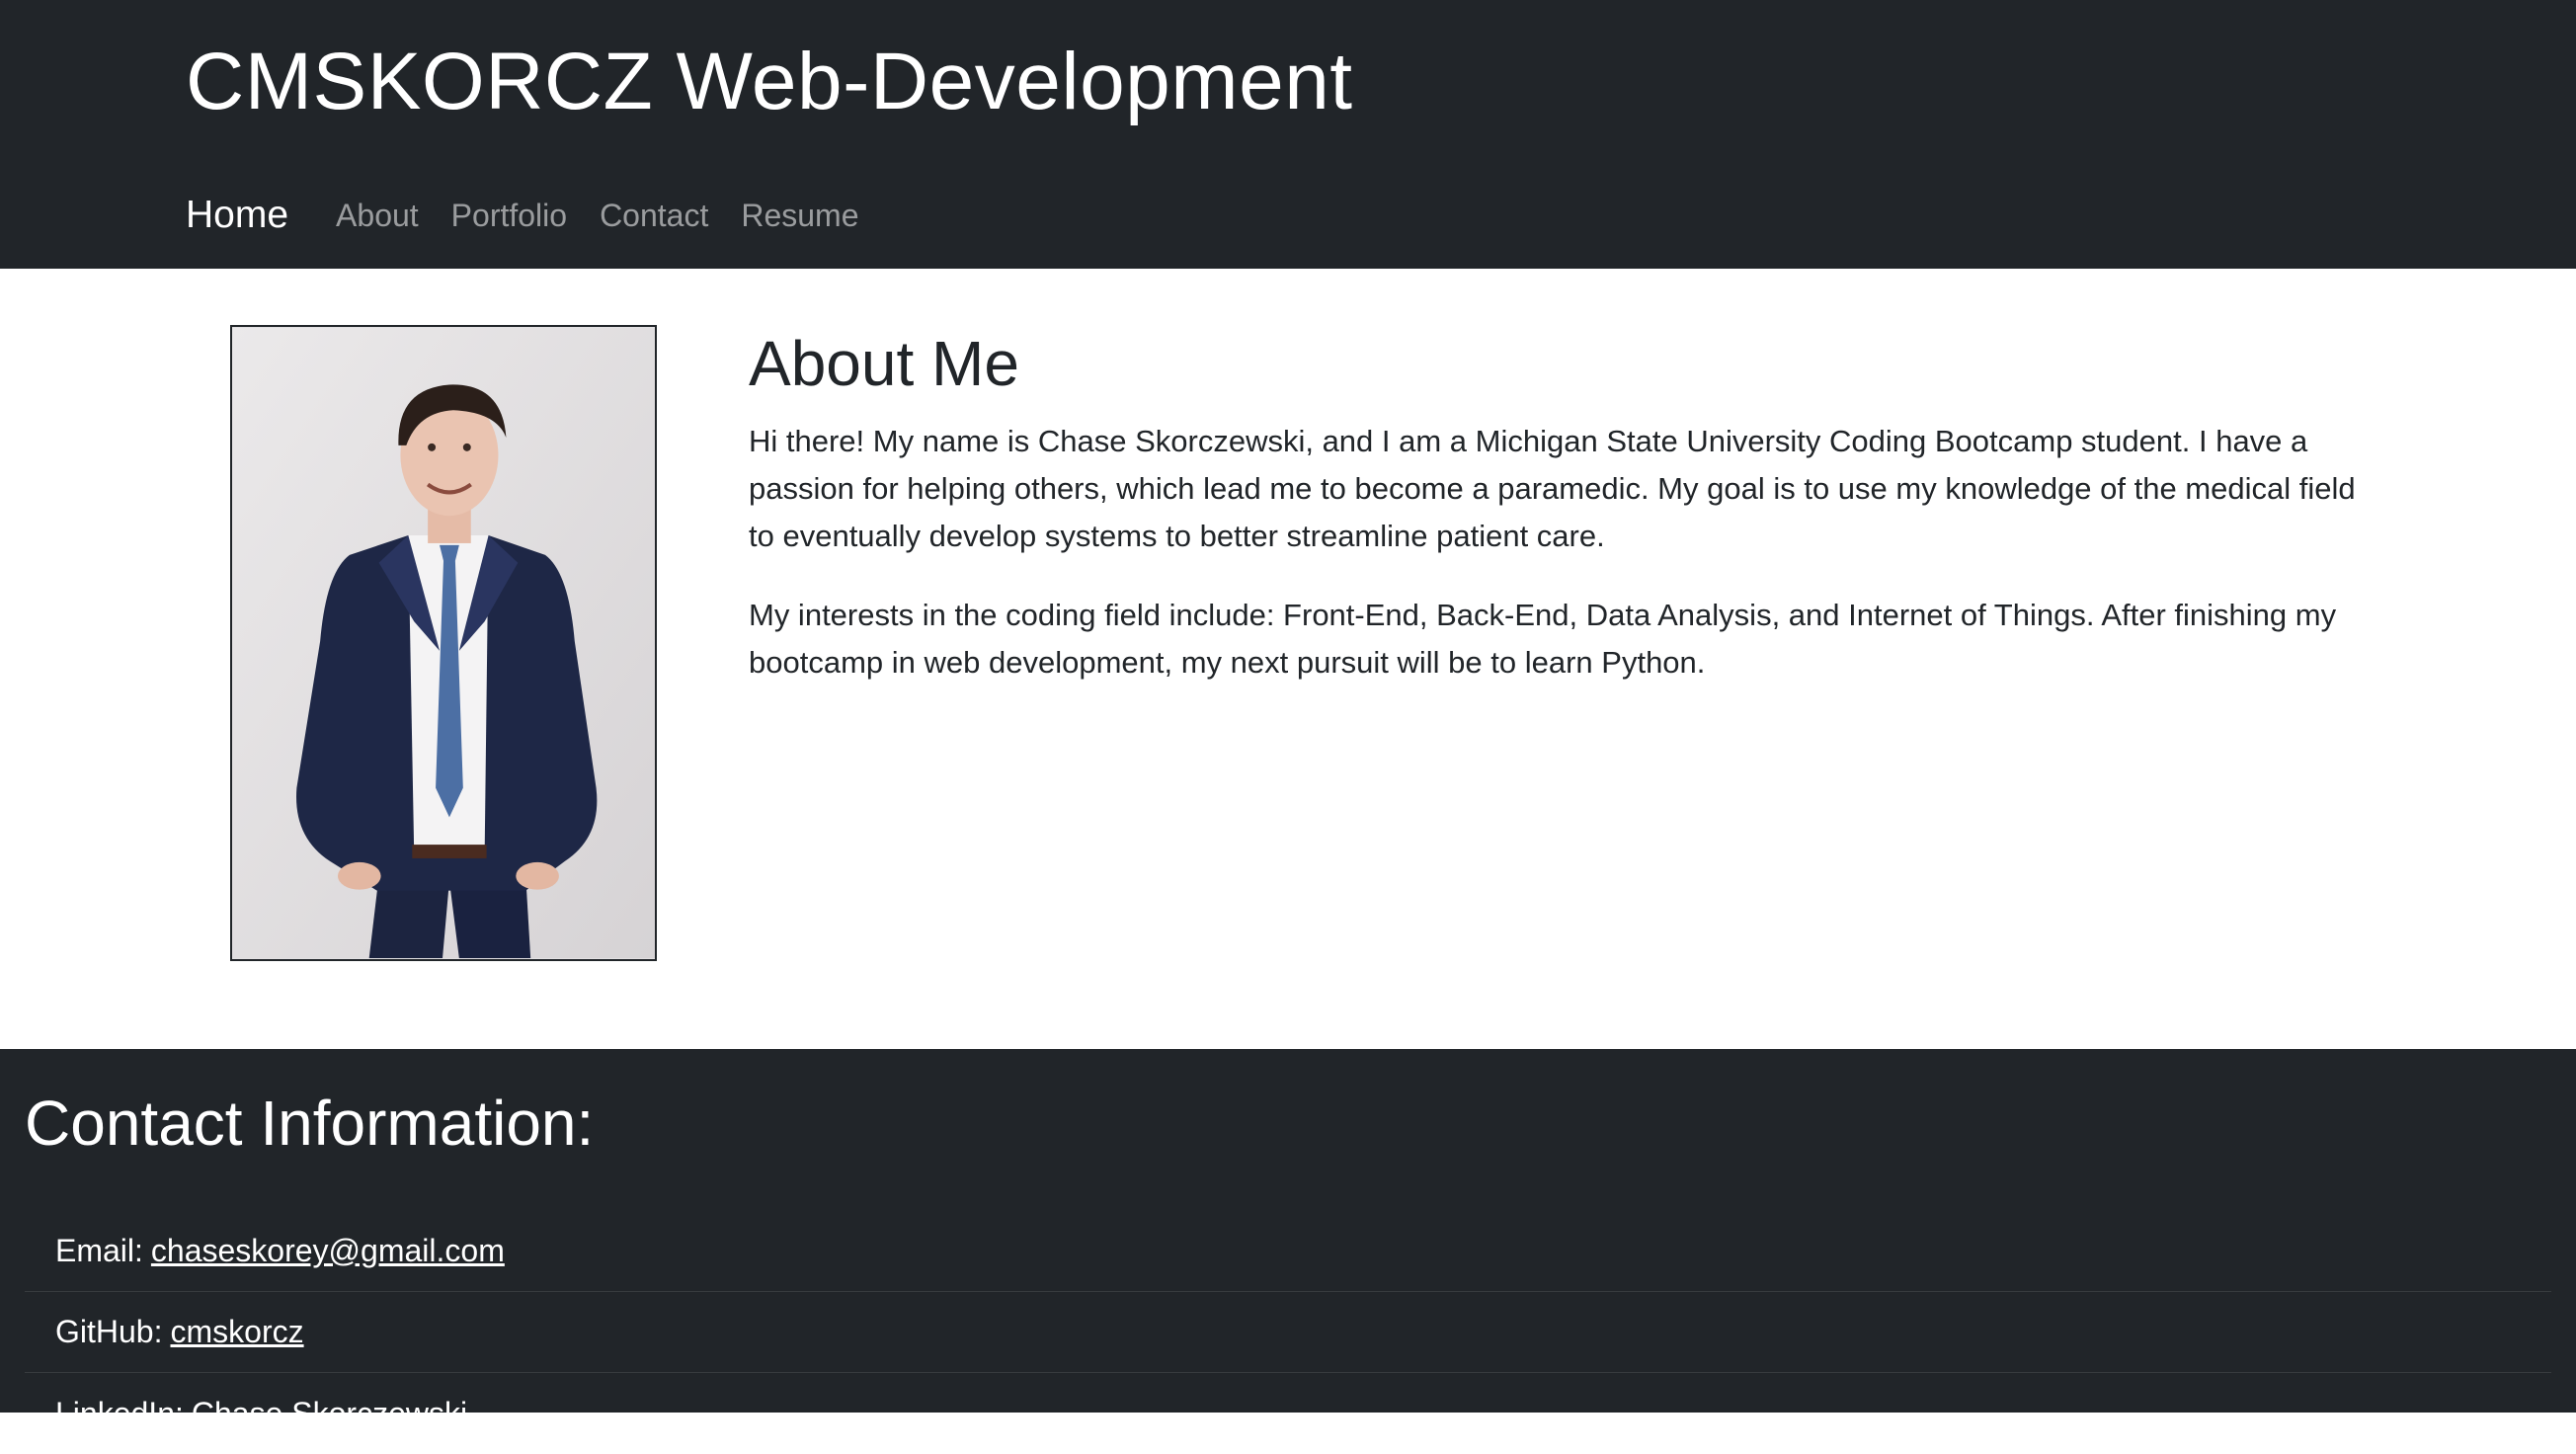 Image resolution: width=2576 pixels, height=1454 pixels. Describe the element at coordinates (1288, 1413) in the screenshot. I see `contact-item-linkedin: LinkedIn: Chase Skorczewski` at that location.